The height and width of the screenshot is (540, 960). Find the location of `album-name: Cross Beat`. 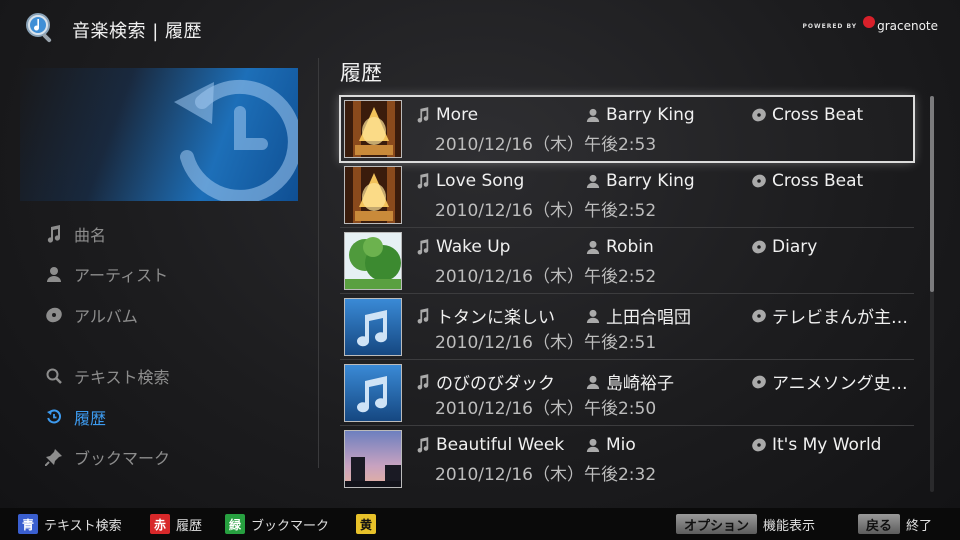

album-name: Cross Beat is located at coordinates (830, 181).